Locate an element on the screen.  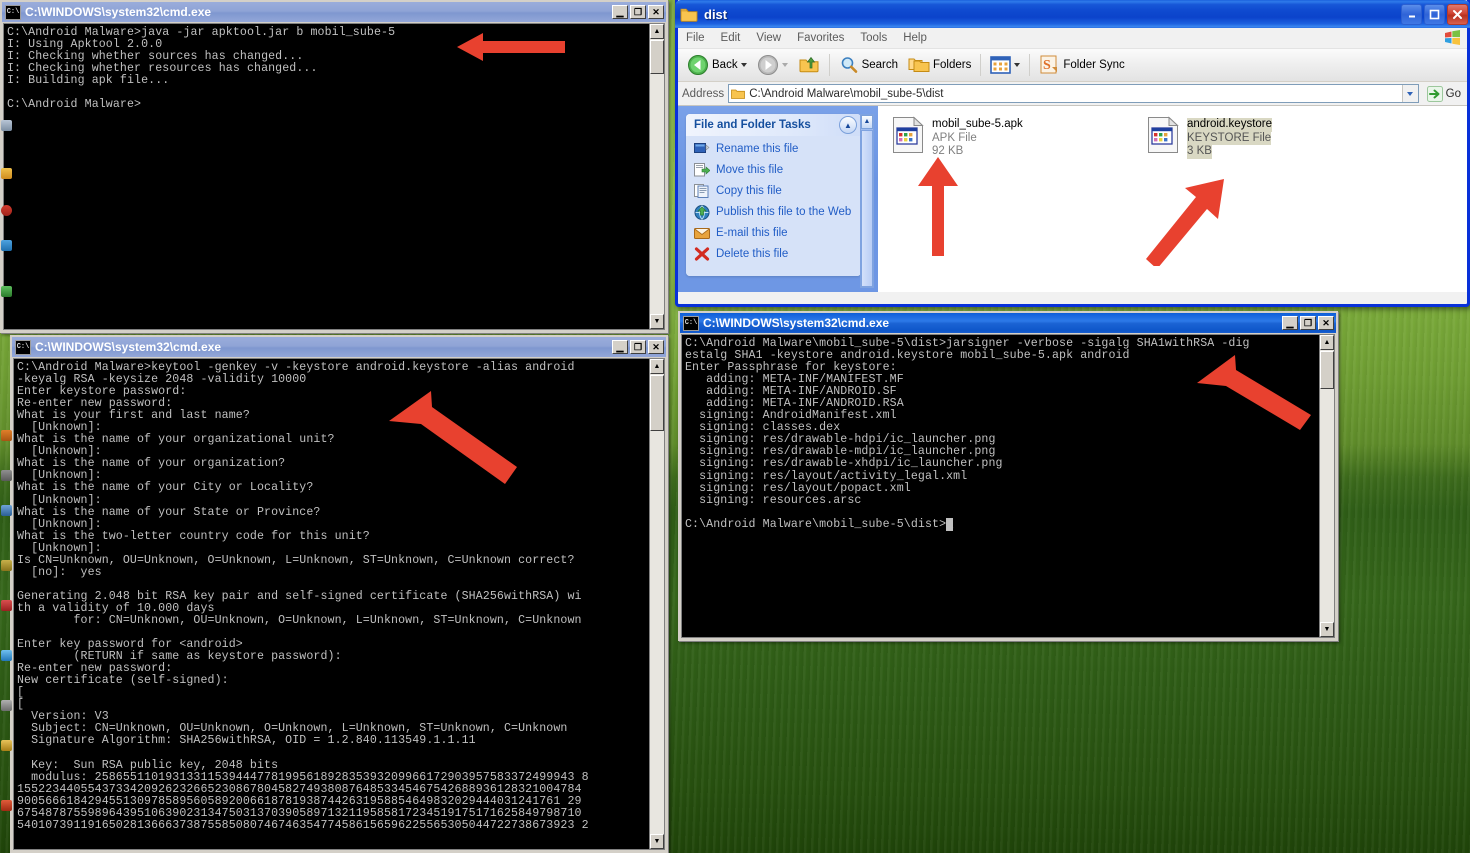
forward-dropdown-icon is located at coordinates (784, 65).